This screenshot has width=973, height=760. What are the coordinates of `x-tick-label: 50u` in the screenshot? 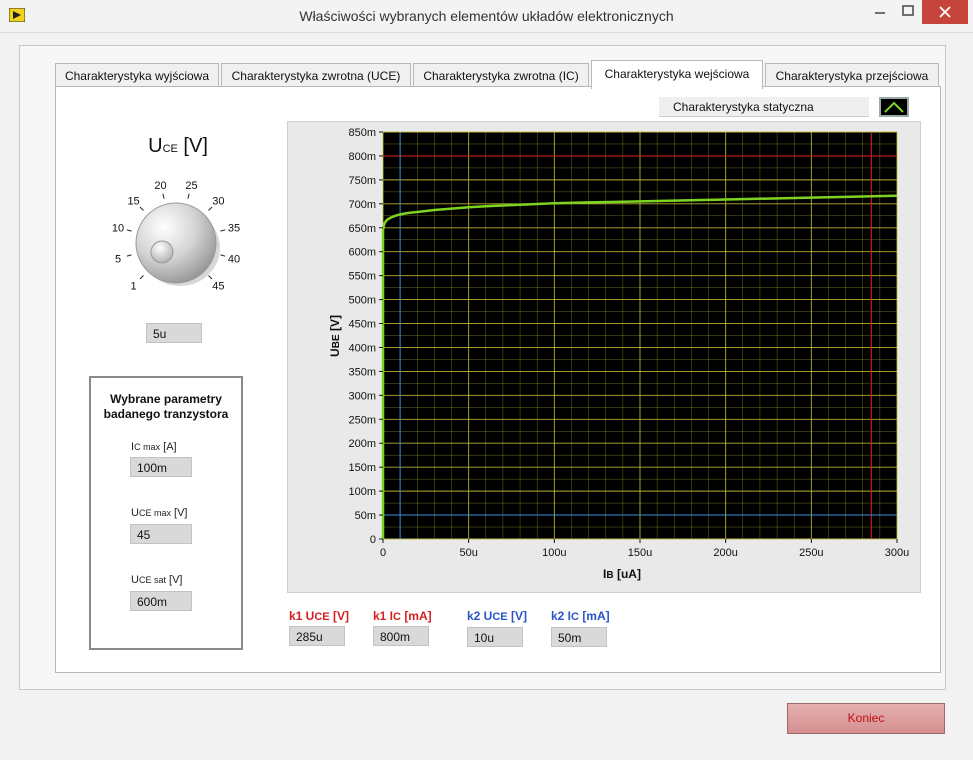 It's located at (468, 553).